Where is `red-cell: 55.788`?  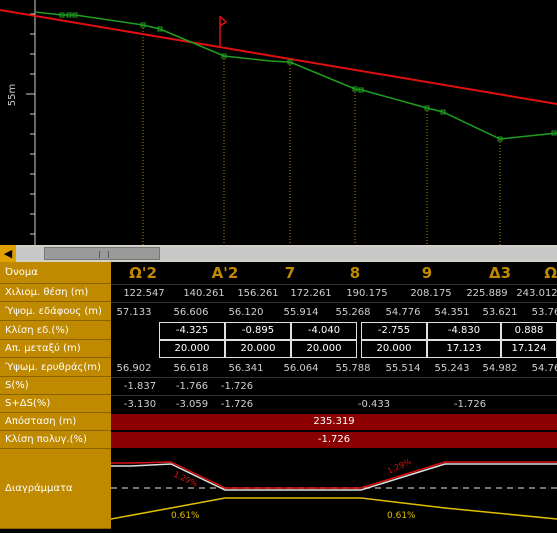
red-cell: 55.788 is located at coordinates (353, 368).